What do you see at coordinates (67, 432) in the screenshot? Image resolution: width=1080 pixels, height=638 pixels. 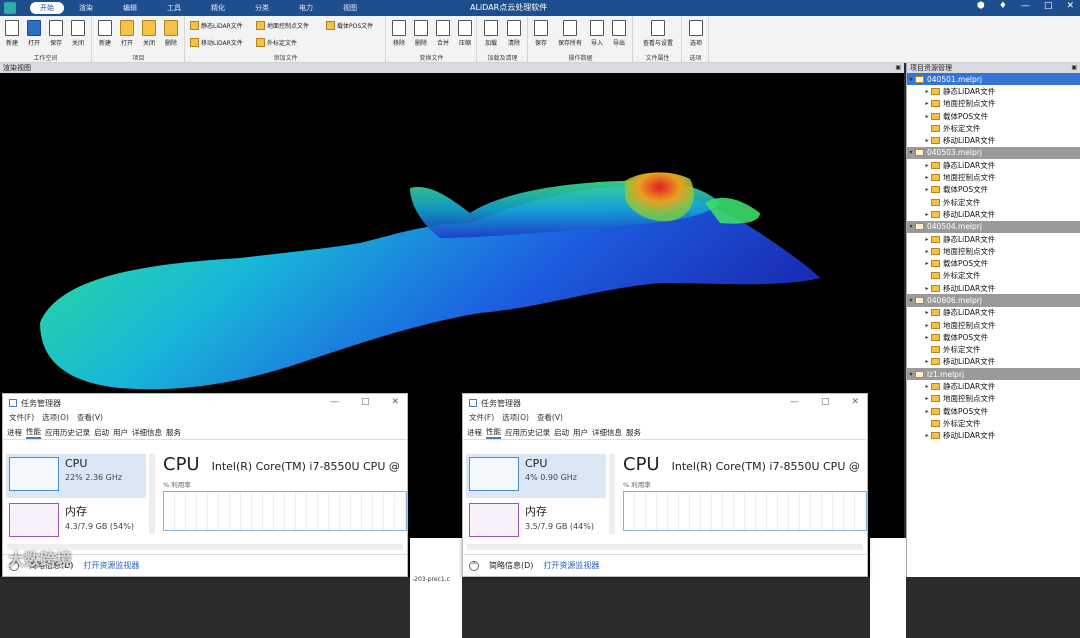 I see `tab-app-history: 应用历史记录` at bounding box center [67, 432].